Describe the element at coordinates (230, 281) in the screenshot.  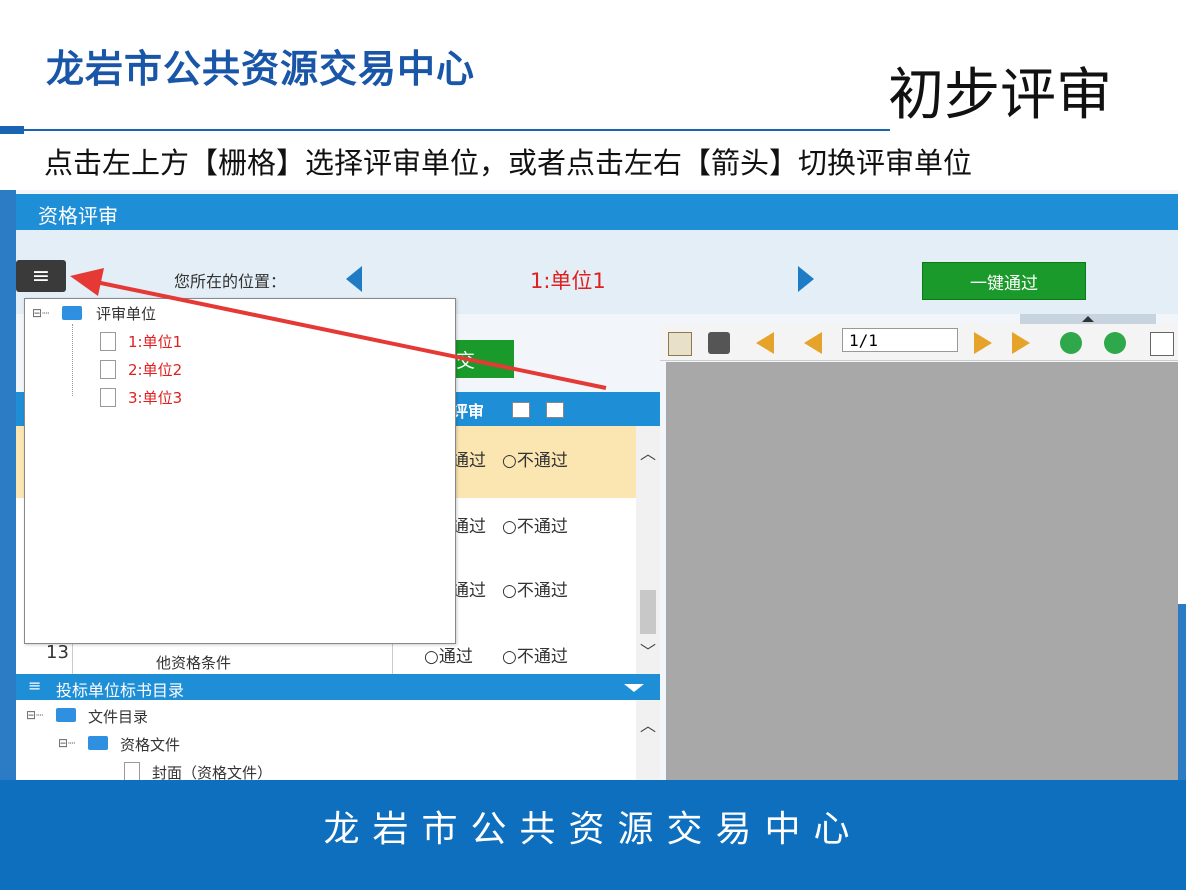
I see `location-label: 您所在的位置：` at that location.